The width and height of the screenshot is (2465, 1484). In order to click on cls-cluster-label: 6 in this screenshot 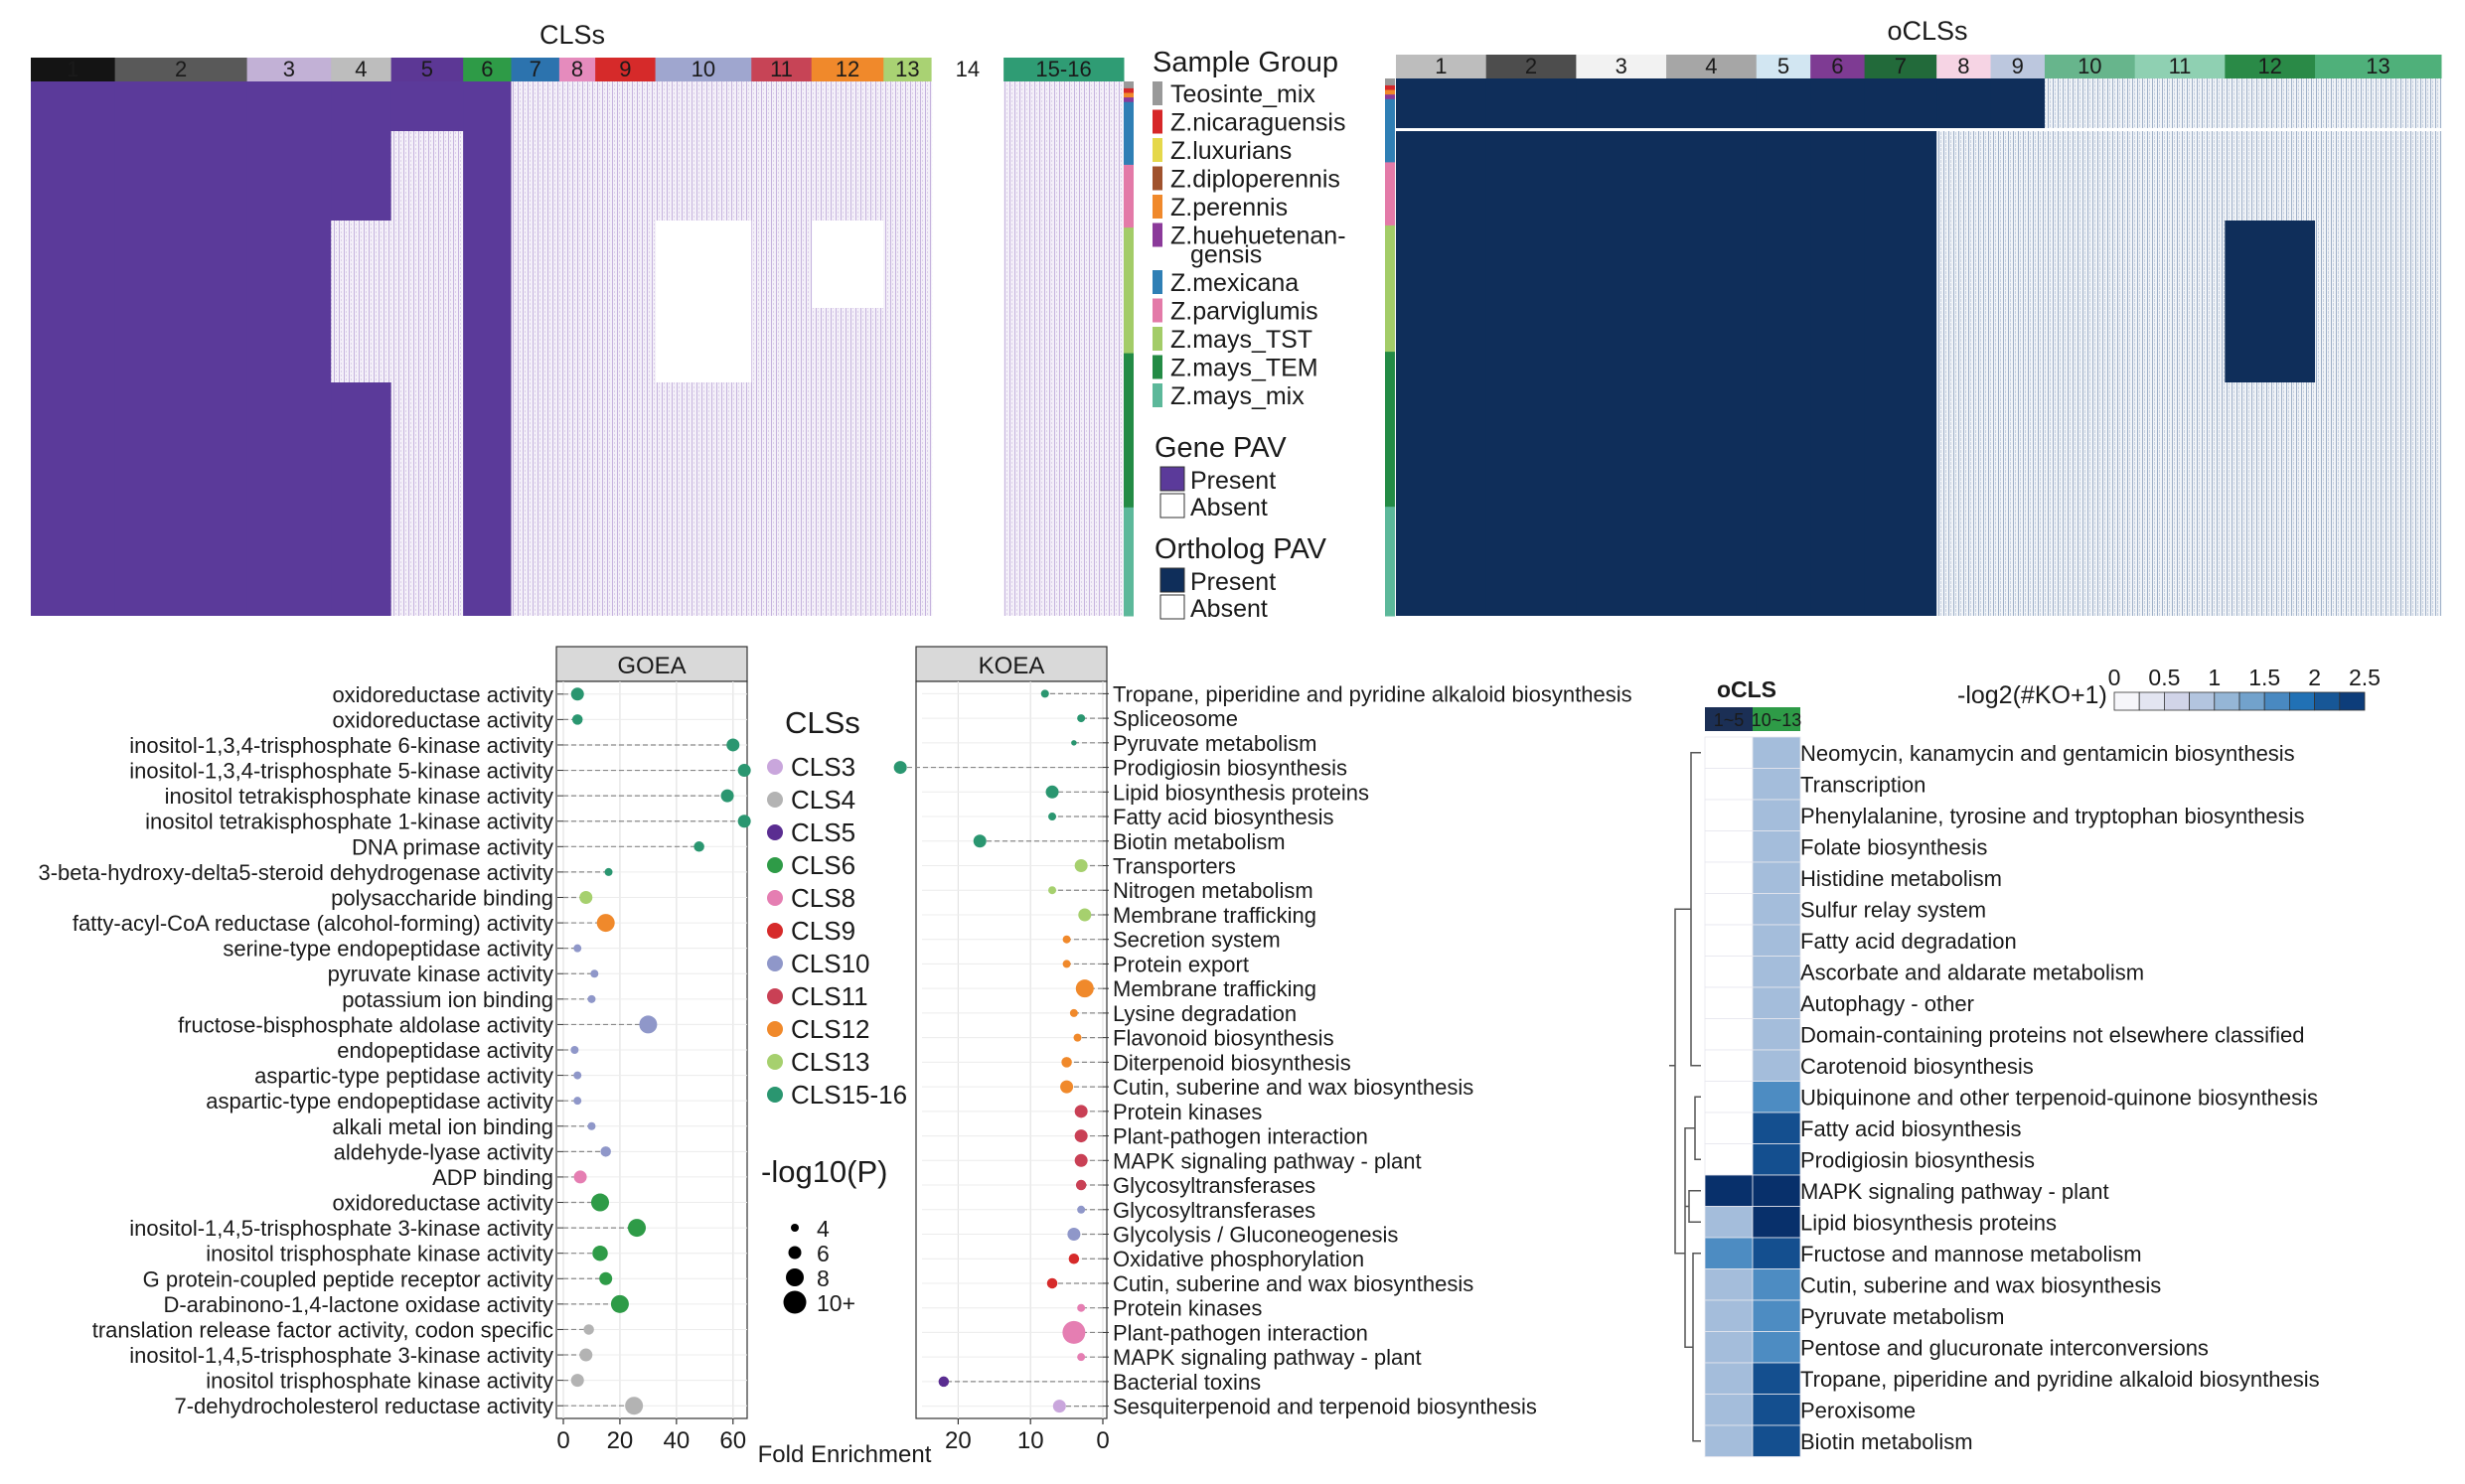, I will do `click(487, 69)`.